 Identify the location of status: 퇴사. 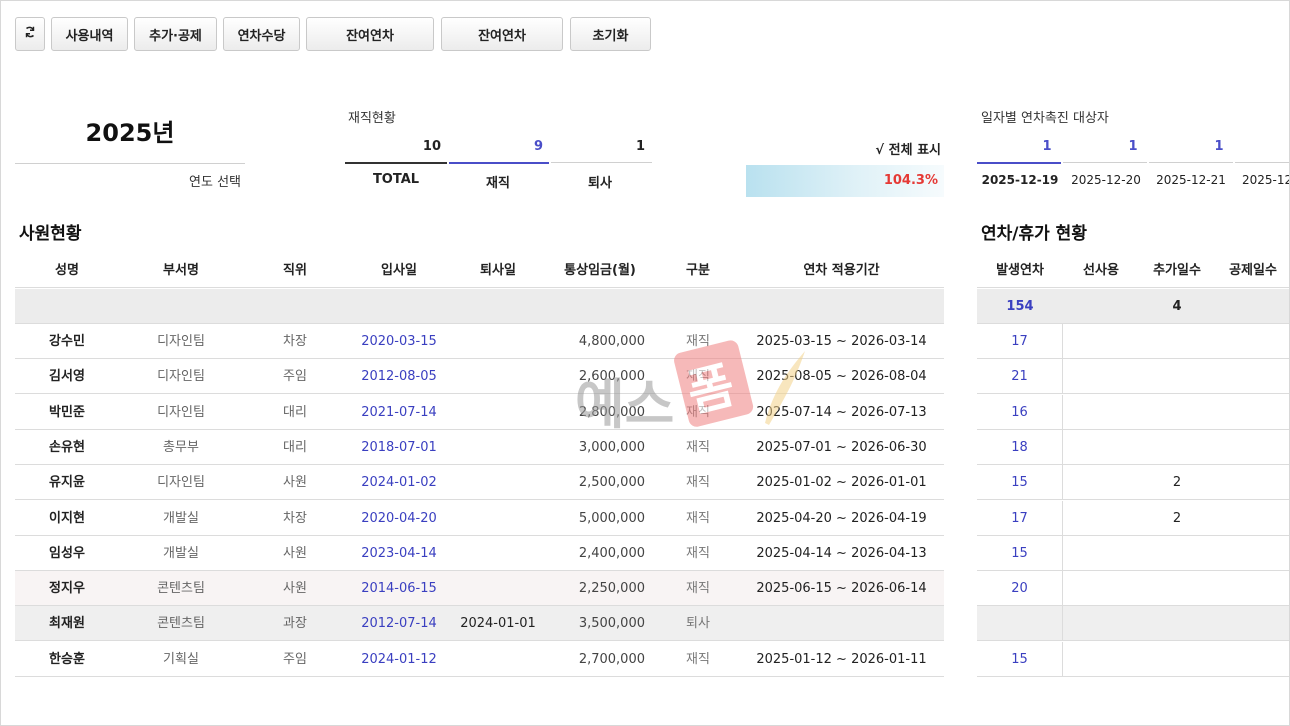
(698, 624).